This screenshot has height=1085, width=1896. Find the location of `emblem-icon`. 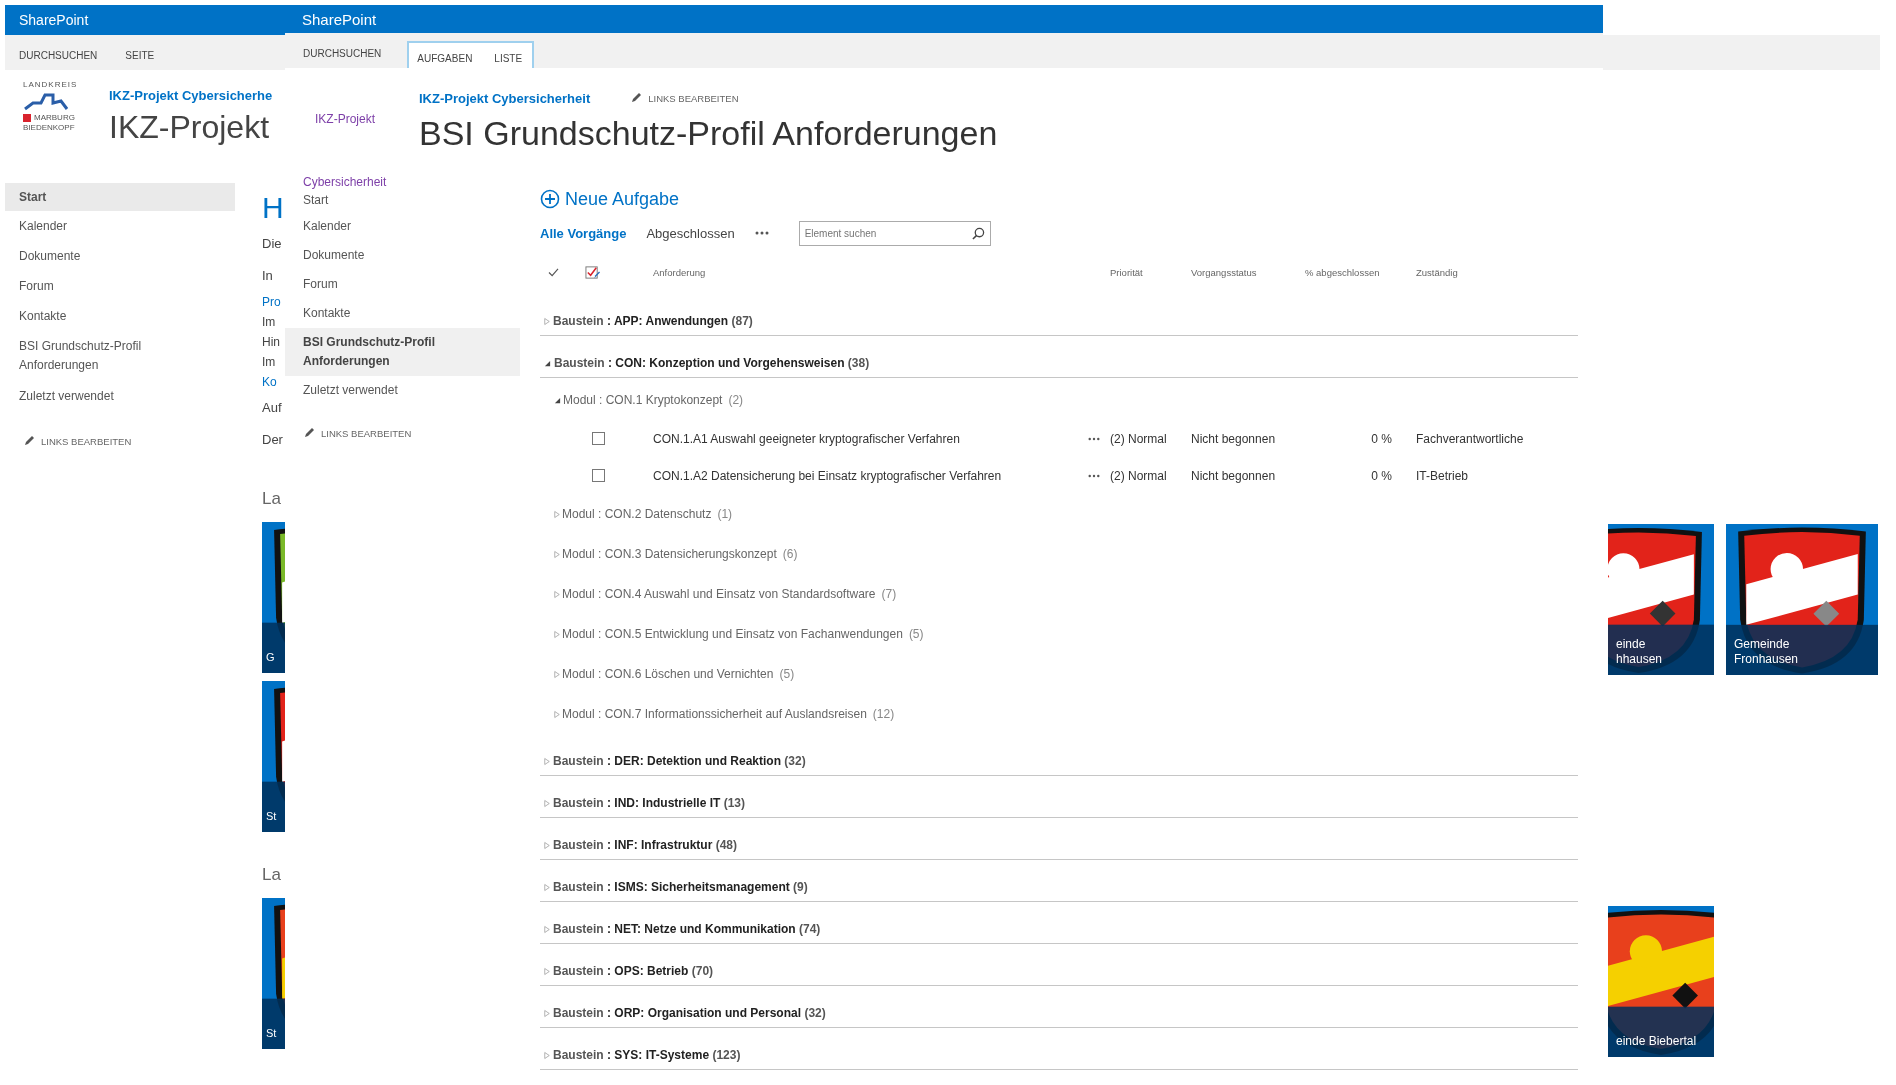

emblem-icon is located at coordinates (27, 118).